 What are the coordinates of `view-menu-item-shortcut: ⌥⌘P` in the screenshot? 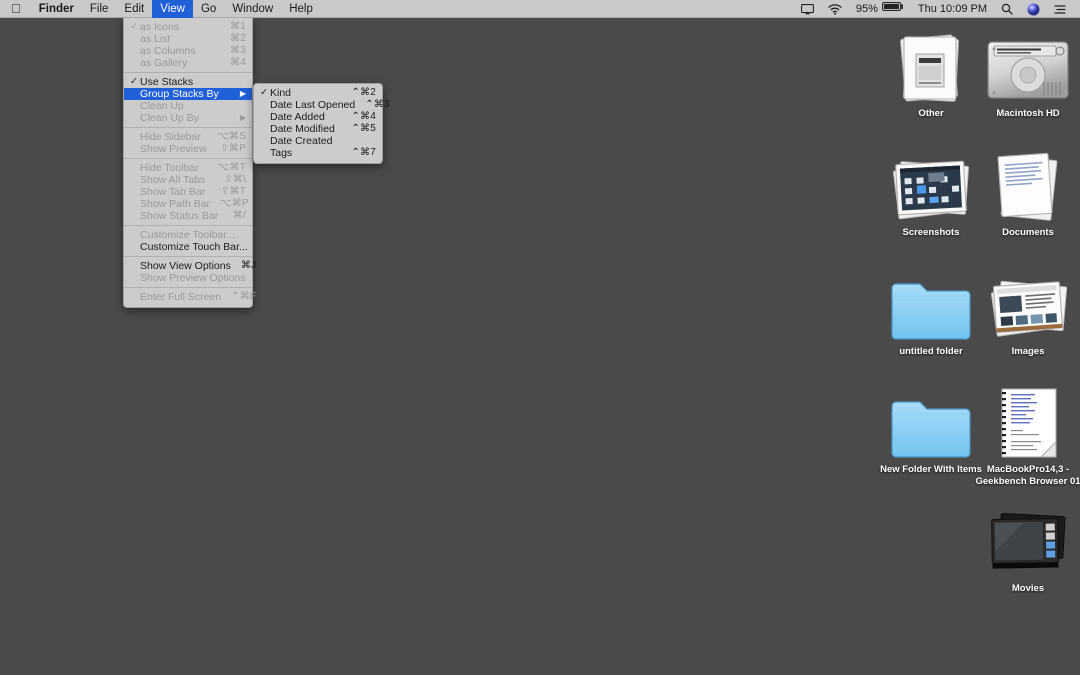 It's located at (234, 203).